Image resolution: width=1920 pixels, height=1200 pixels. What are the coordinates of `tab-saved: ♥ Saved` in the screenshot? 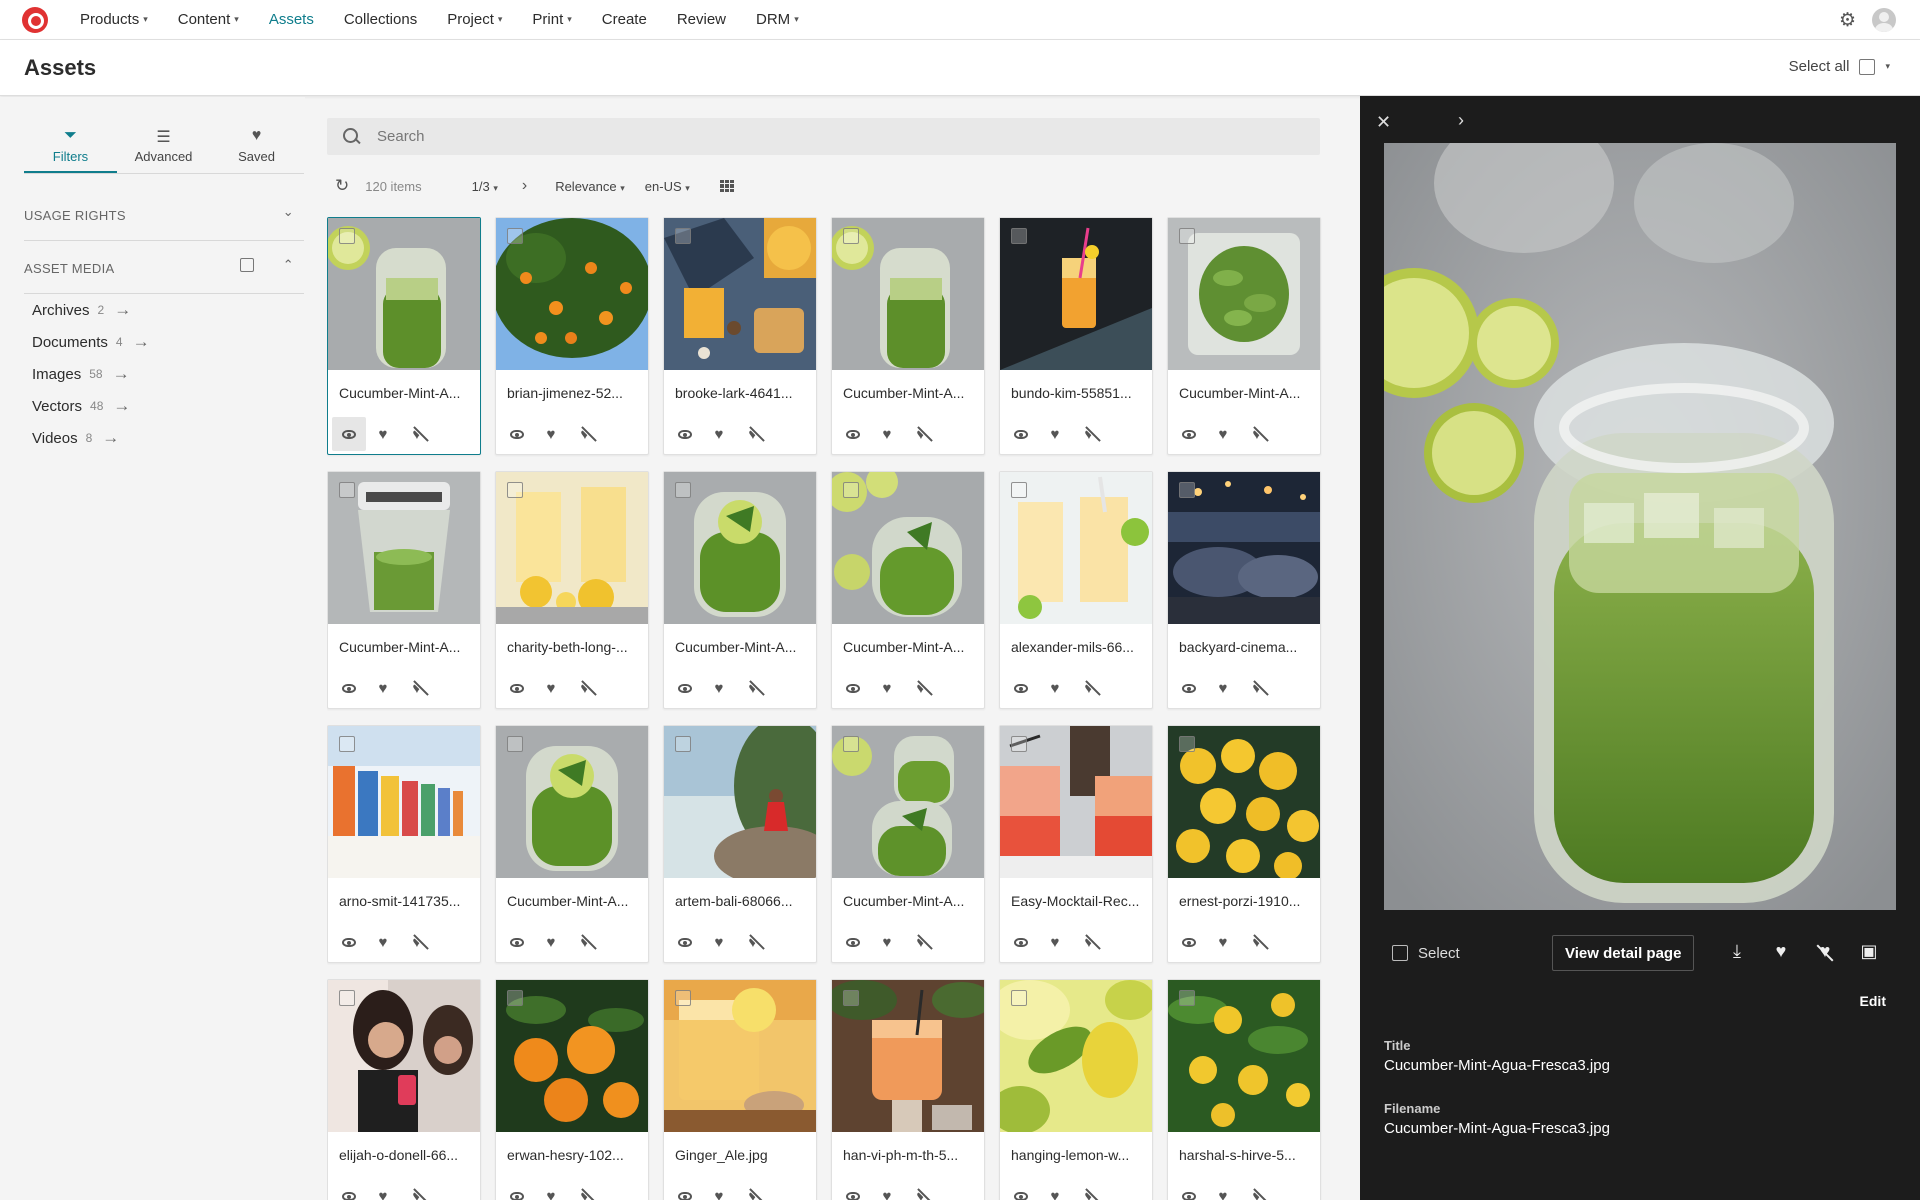 It's located at (256, 149).